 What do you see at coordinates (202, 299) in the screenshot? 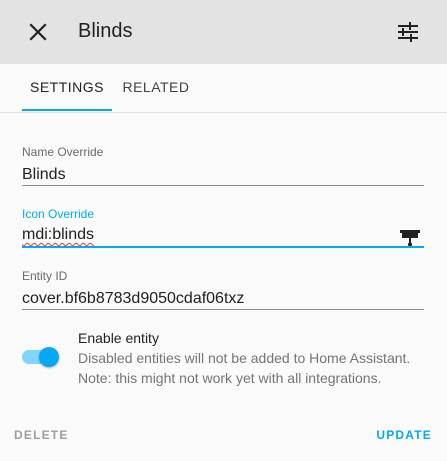
I see `entity-id-input` at bounding box center [202, 299].